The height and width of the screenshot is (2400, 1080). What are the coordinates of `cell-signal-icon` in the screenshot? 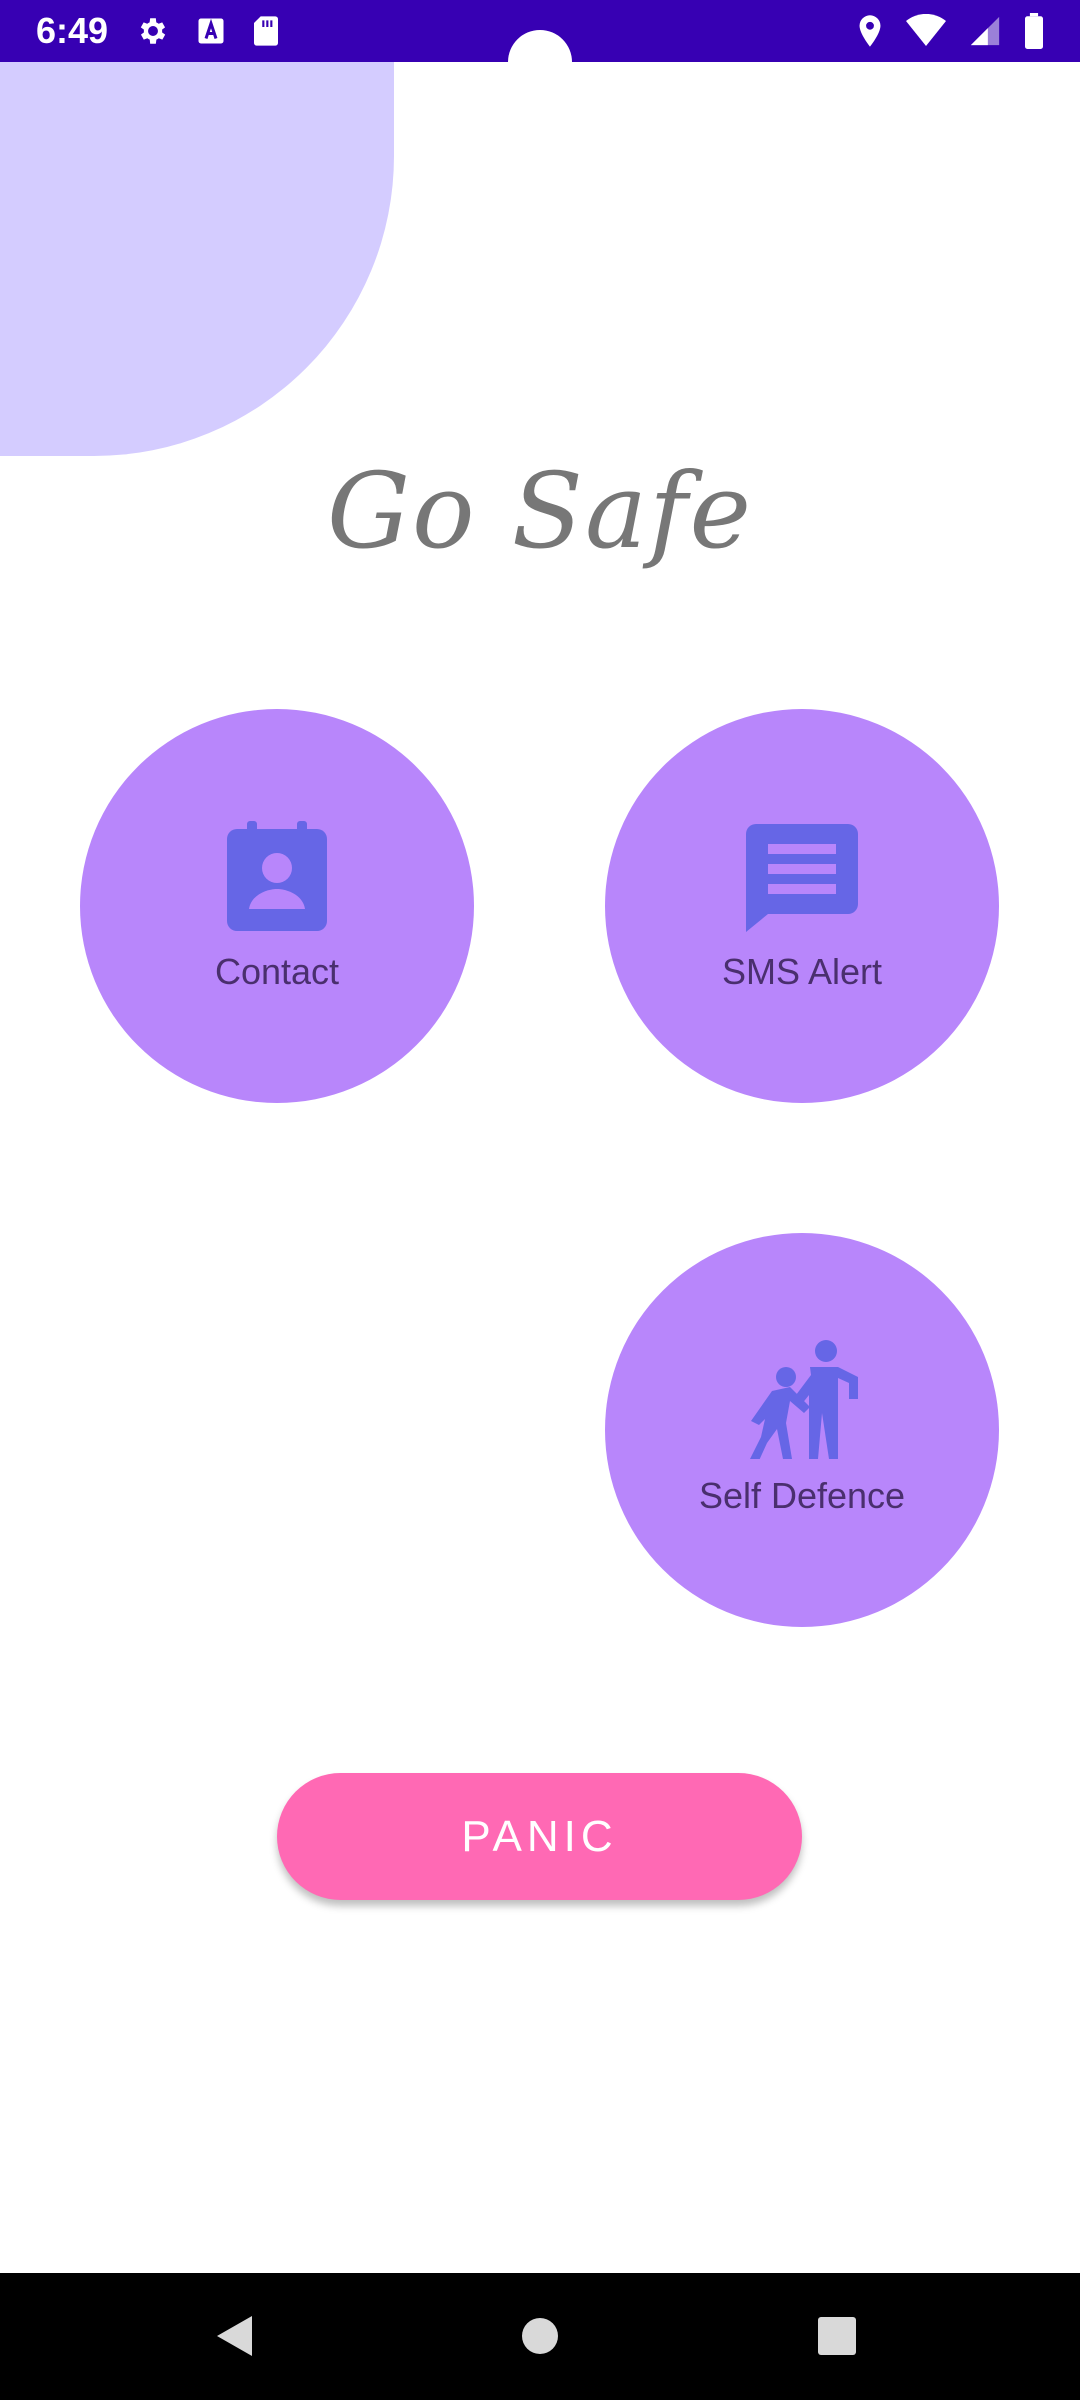 It's located at (985, 31).